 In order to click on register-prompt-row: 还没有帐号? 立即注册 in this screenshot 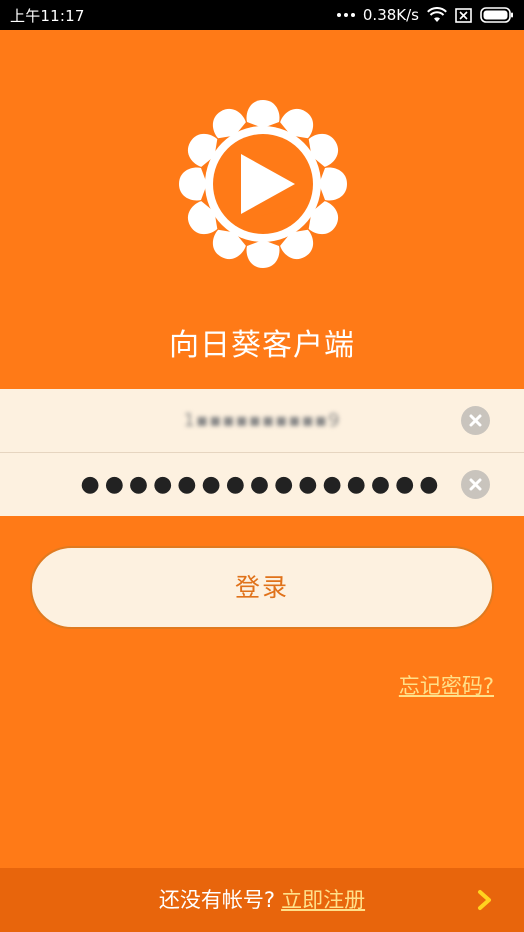, I will do `click(262, 900)`.